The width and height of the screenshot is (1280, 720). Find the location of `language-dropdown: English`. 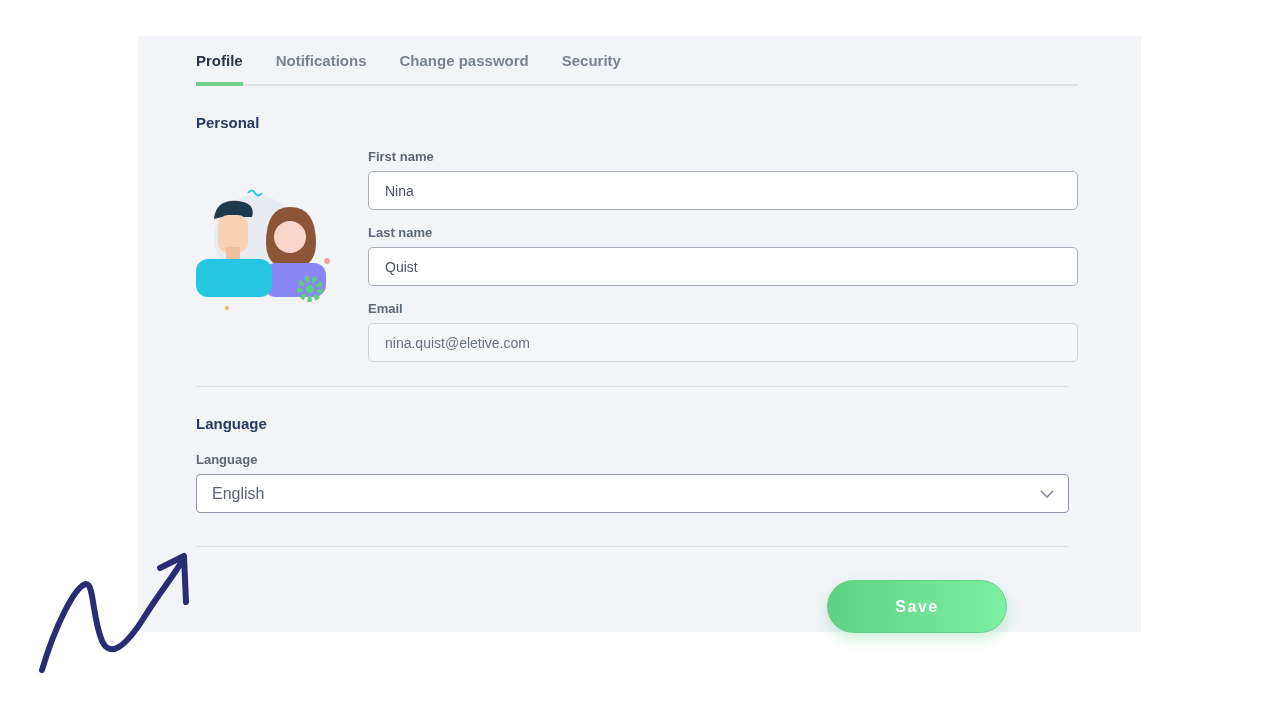

language-dropdown: English is located at coordinates (632, 493).